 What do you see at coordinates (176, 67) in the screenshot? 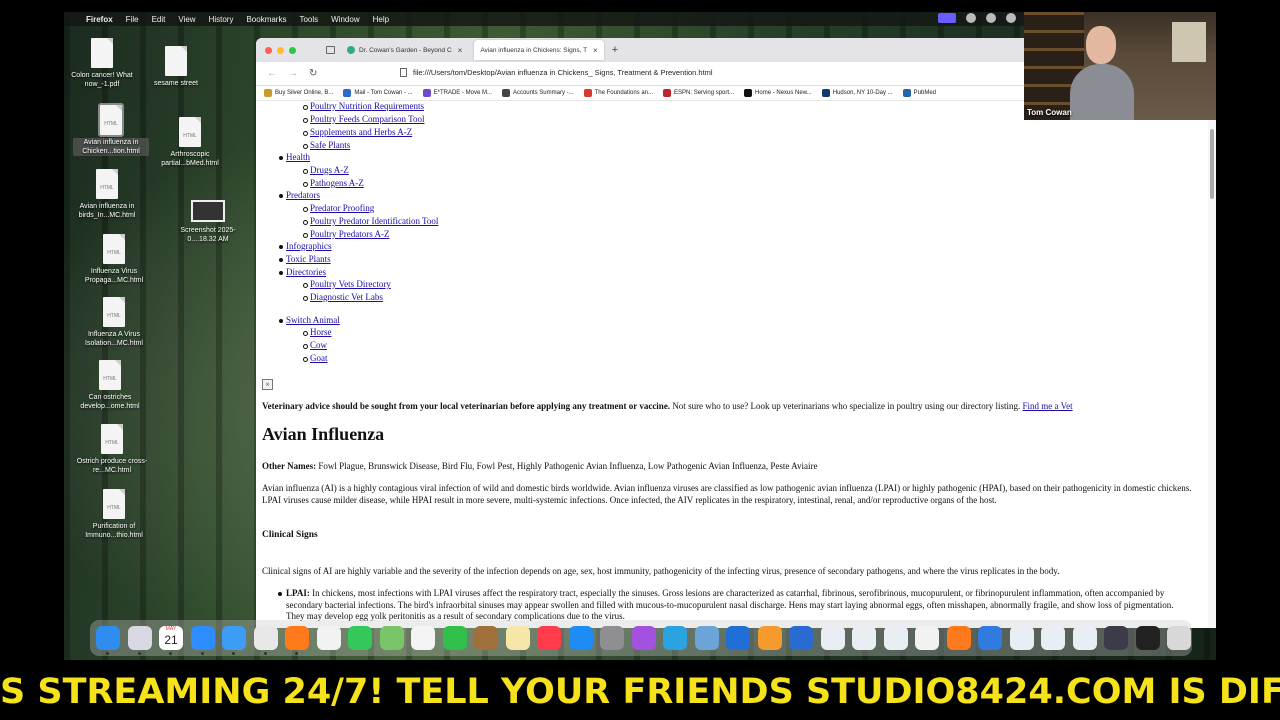
I see `desktop-file-icon: sesame street` at bounding box center [176, 67].